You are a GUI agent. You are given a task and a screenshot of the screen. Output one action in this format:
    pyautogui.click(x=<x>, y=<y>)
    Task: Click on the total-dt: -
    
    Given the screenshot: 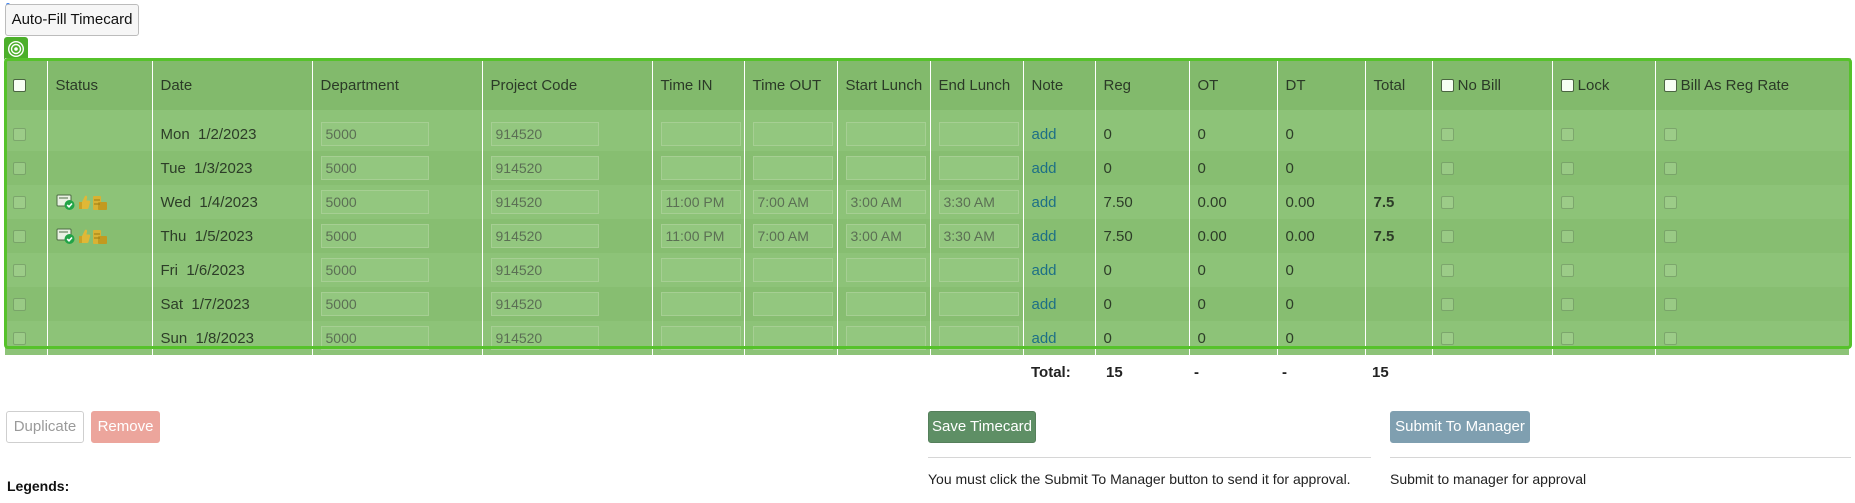 What is the action you would take?
    pyautogui.click(x=1284, y=372)
    